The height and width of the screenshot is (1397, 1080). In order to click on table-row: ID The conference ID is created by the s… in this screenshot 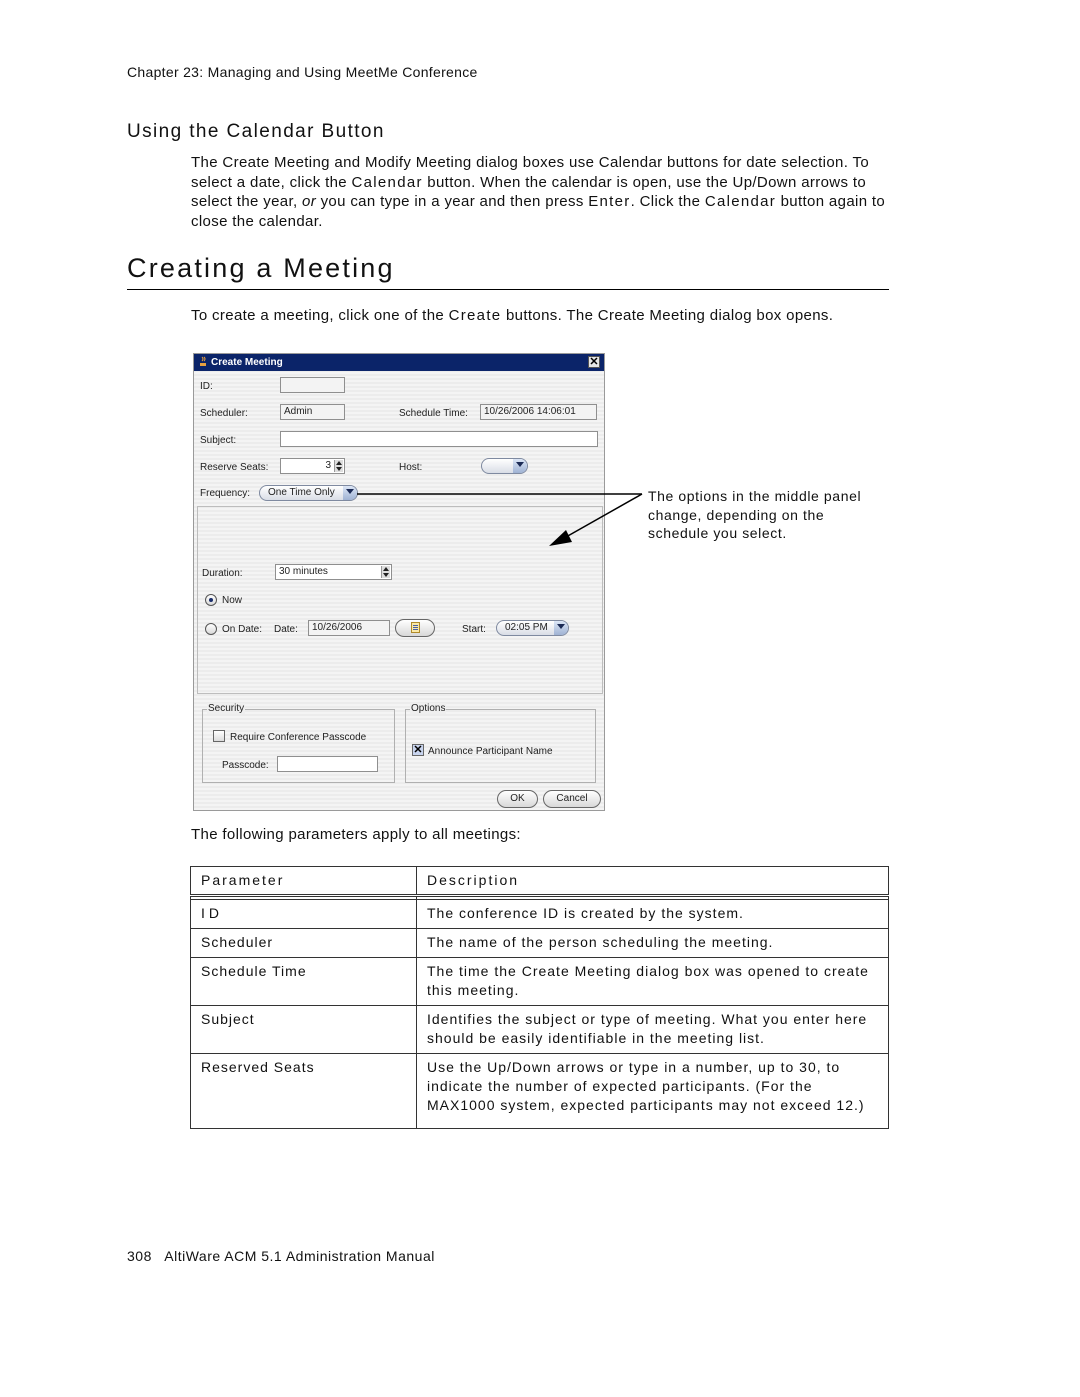, I will do `click(539, 914)`.